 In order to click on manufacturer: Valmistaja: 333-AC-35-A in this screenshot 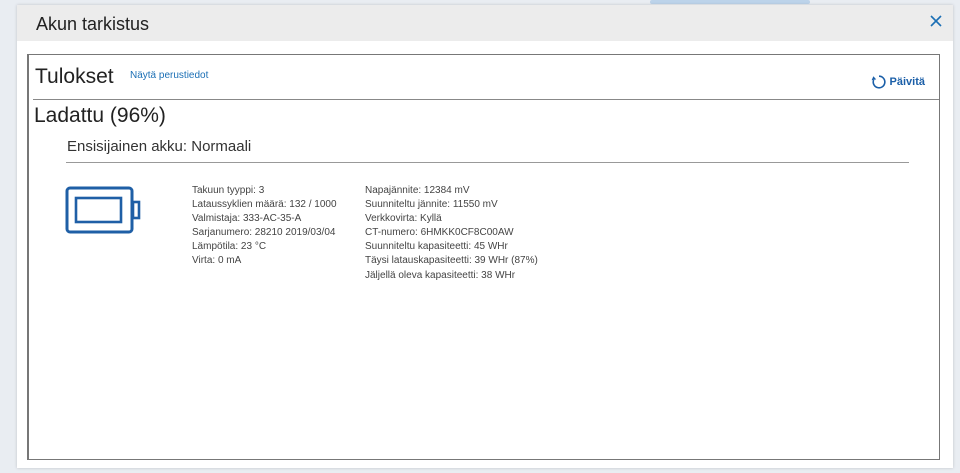, I will do `click(247, 219)`.